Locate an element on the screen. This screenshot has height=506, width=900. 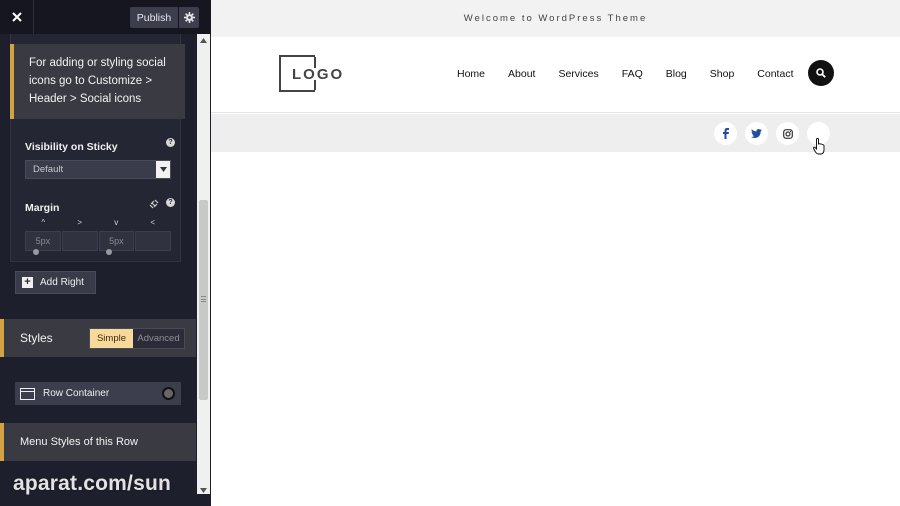
margin-inputs: 5px 5px is located at coordinates (98, 241).